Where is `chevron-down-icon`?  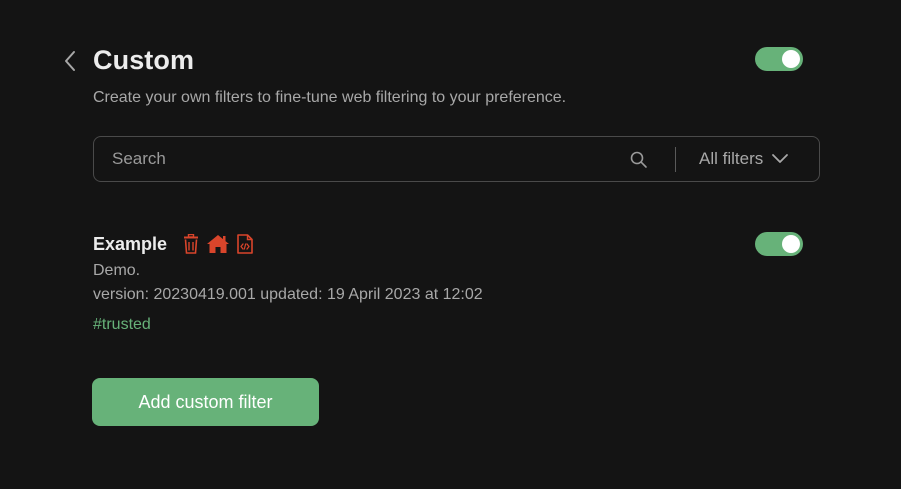
chevron-down-icon is located at coordinates (780, 158).